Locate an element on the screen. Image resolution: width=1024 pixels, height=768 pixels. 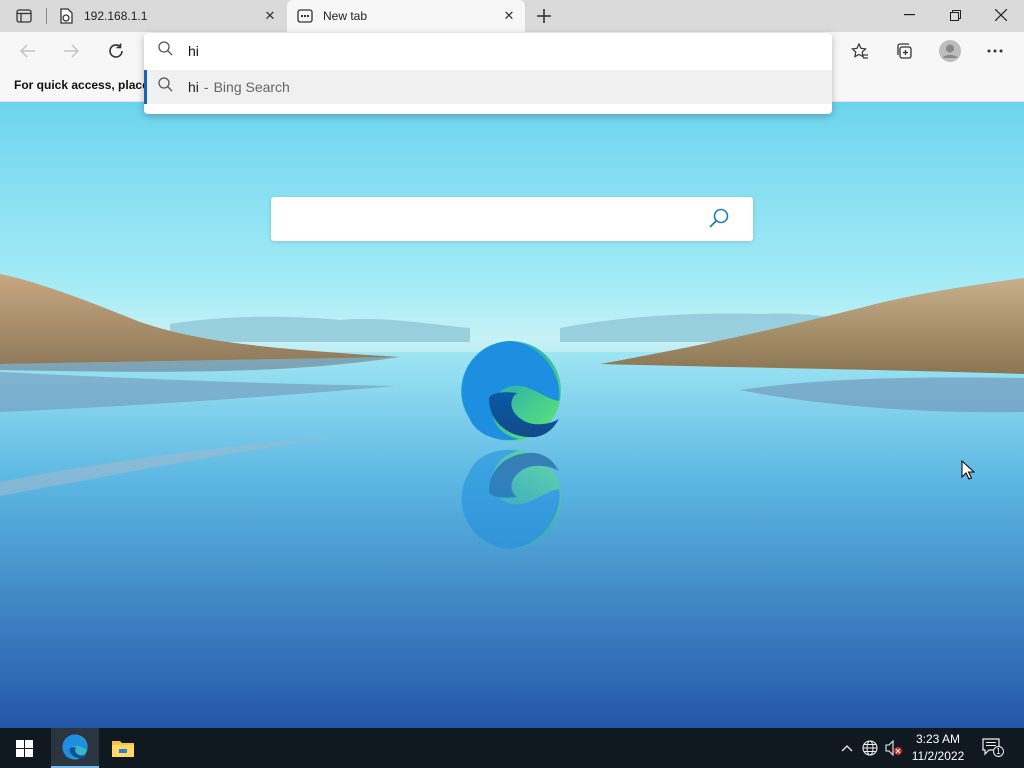
clock-date: 11/2/2022 is located at coordinates (938, 756).